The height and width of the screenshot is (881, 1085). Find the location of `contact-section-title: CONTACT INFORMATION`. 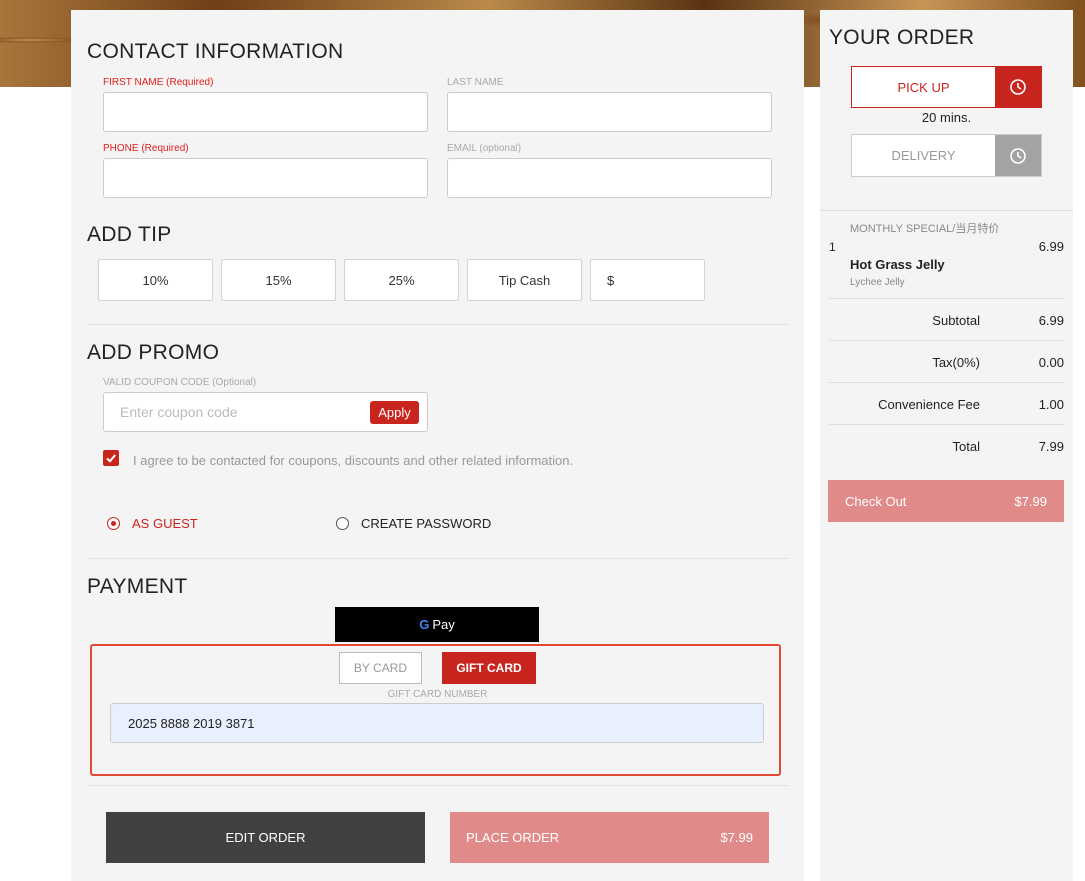

contact-section-title: CONTACT INFORMATION is located at coordinates (215, 51).